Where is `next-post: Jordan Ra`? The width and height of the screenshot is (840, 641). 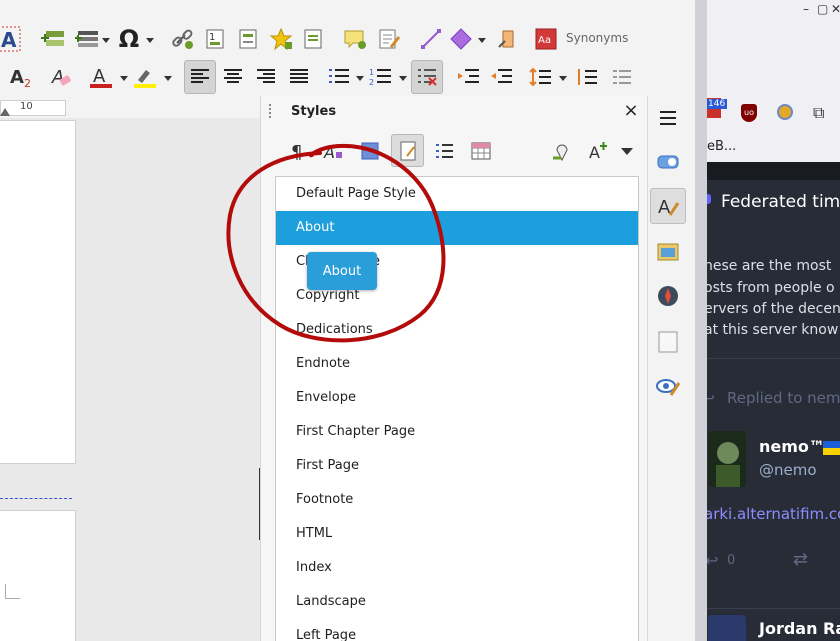
next-post: Jordan Ra is located at coordinates (773, 624).